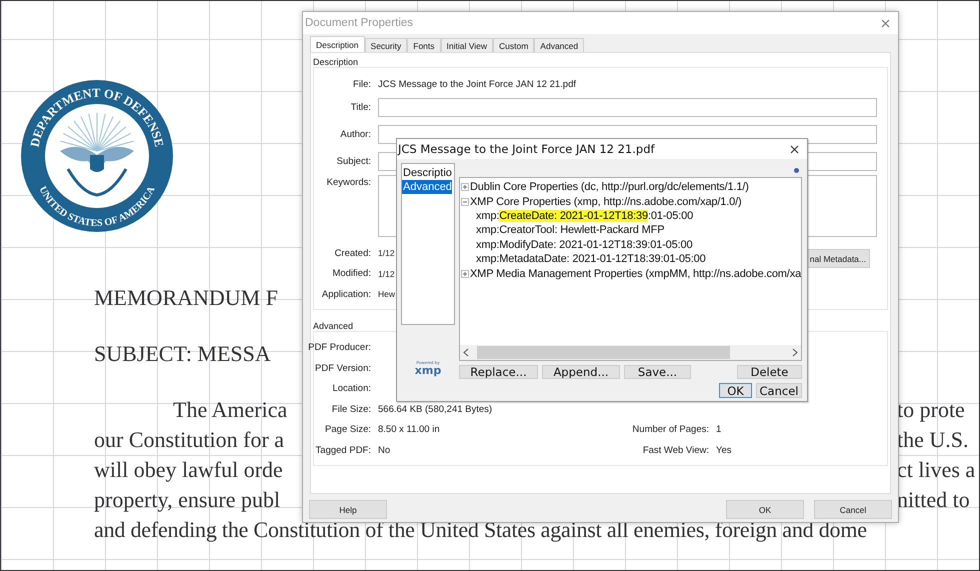 The height and width of the screenshot is (571, 980). I want to click on field-label: Application:, so click(346, 294).